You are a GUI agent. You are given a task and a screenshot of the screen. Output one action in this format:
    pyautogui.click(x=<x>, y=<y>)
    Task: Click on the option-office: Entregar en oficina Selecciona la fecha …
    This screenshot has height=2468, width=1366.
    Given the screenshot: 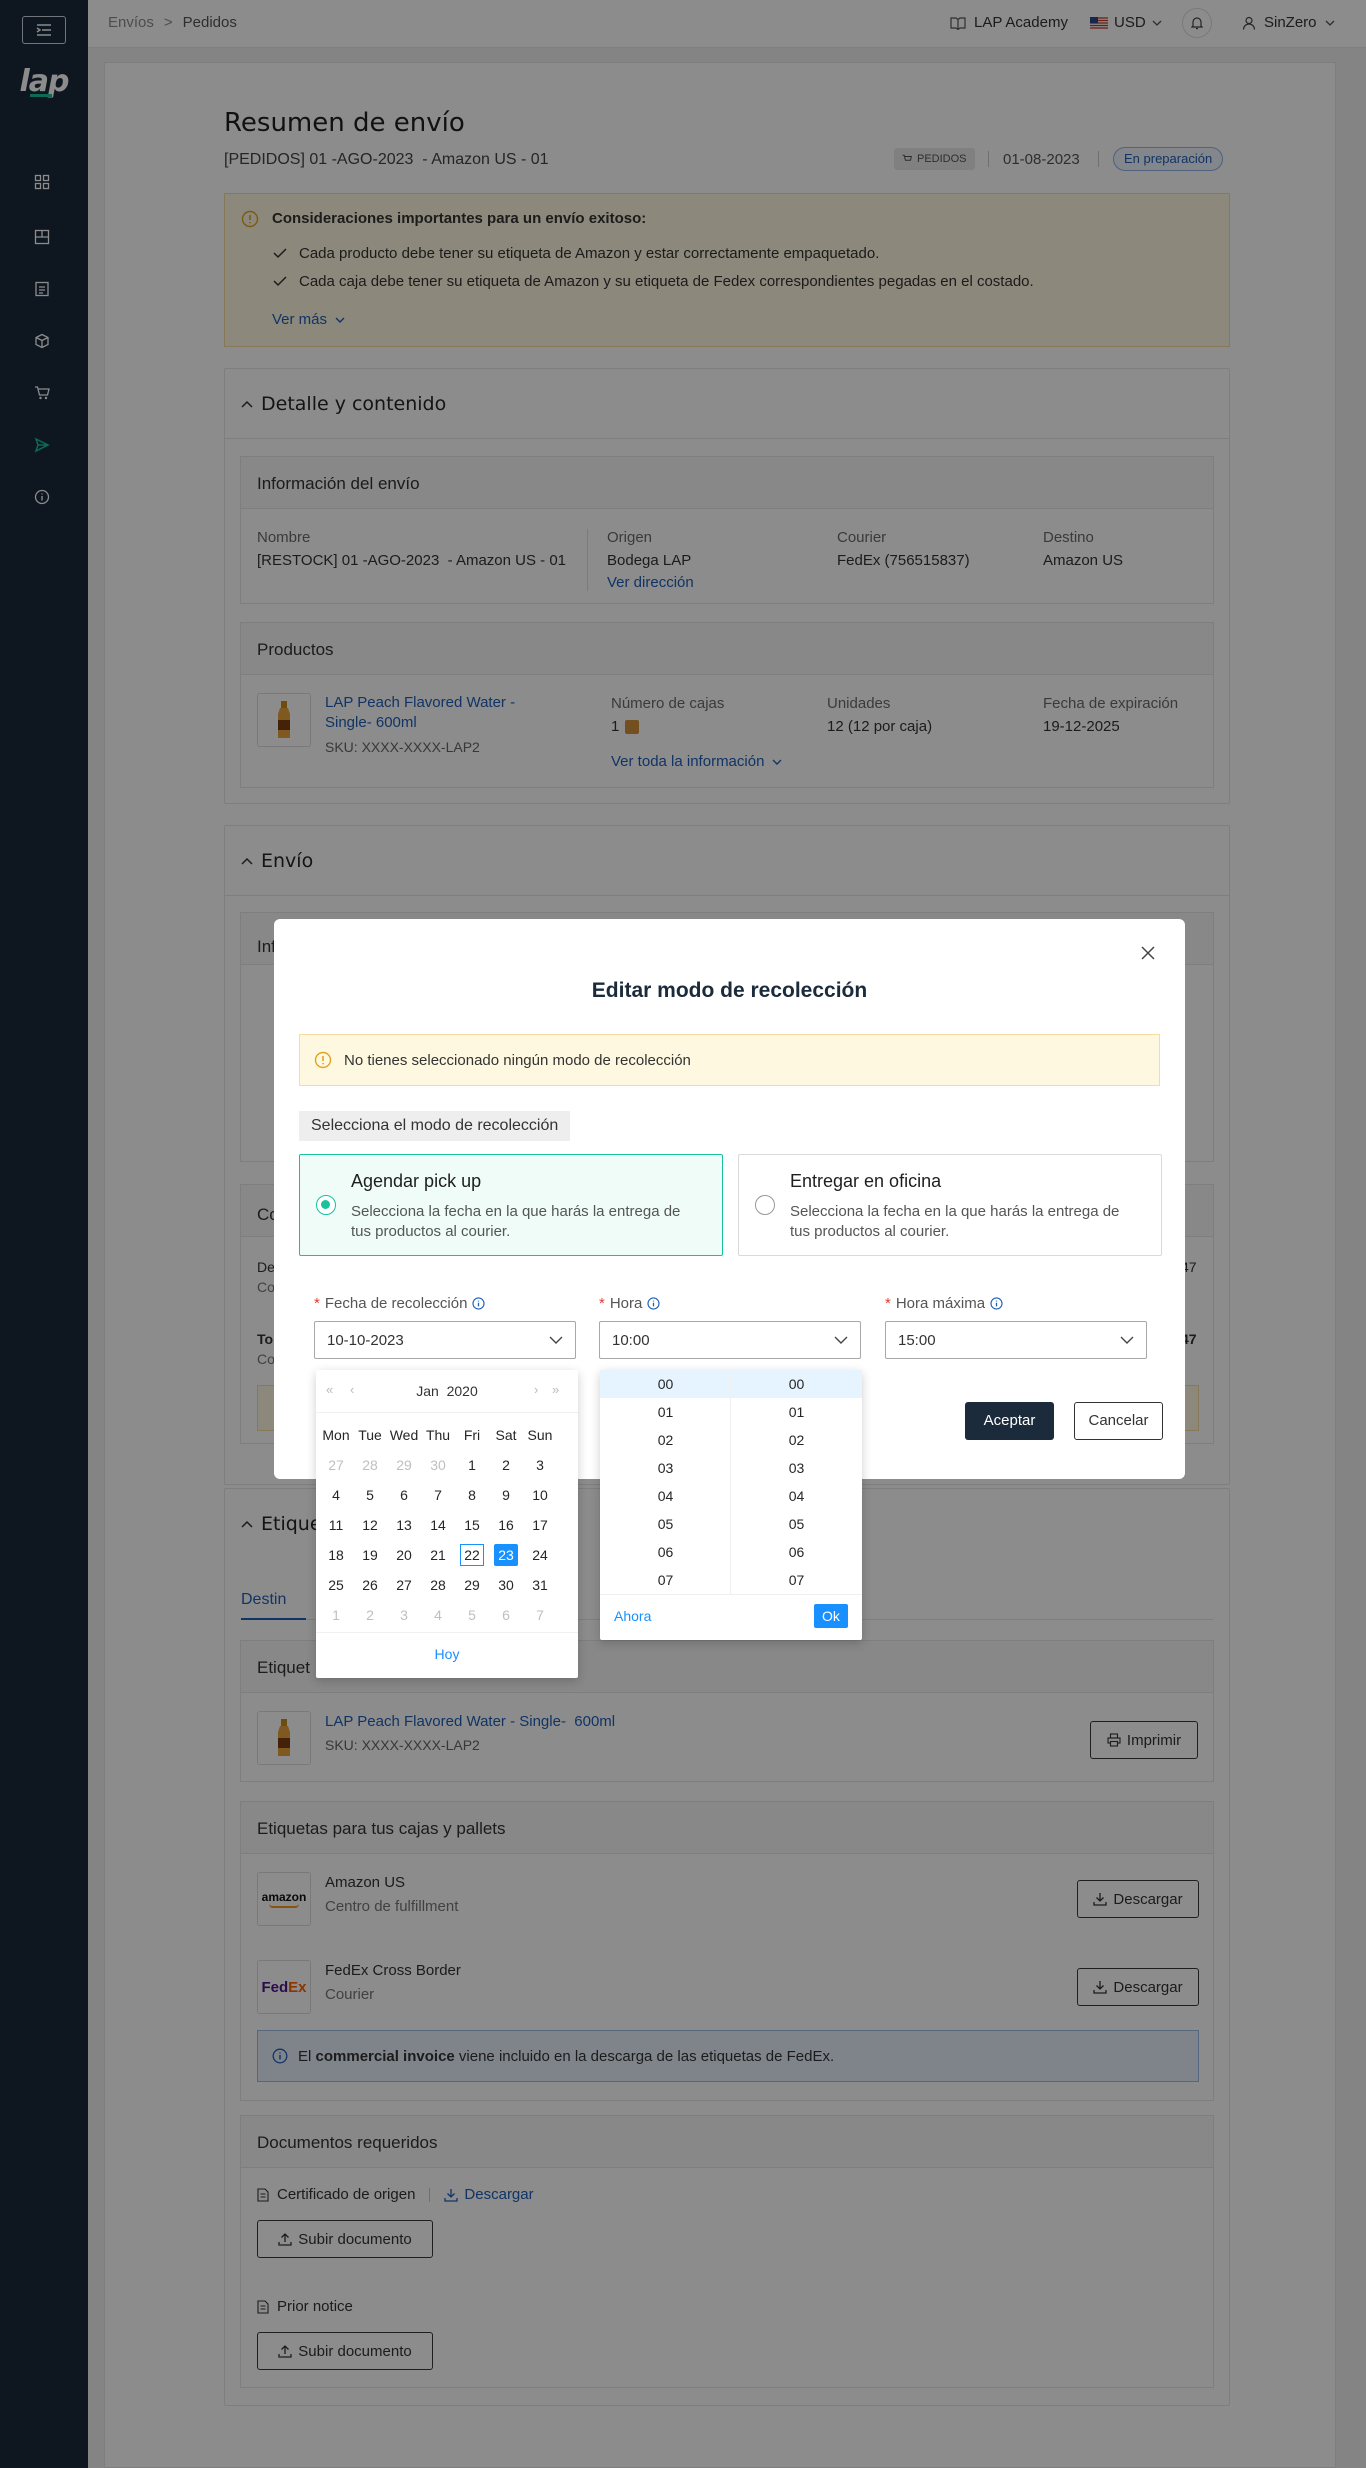 What is the action you would take?
    pyautogui.click(x=950, y=1205)
    